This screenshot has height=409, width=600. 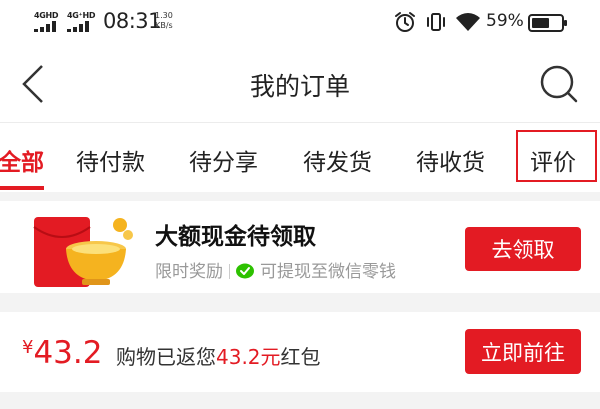 I want to click on rebate-text-amount: 43.2元, so click(x=248, y=357).